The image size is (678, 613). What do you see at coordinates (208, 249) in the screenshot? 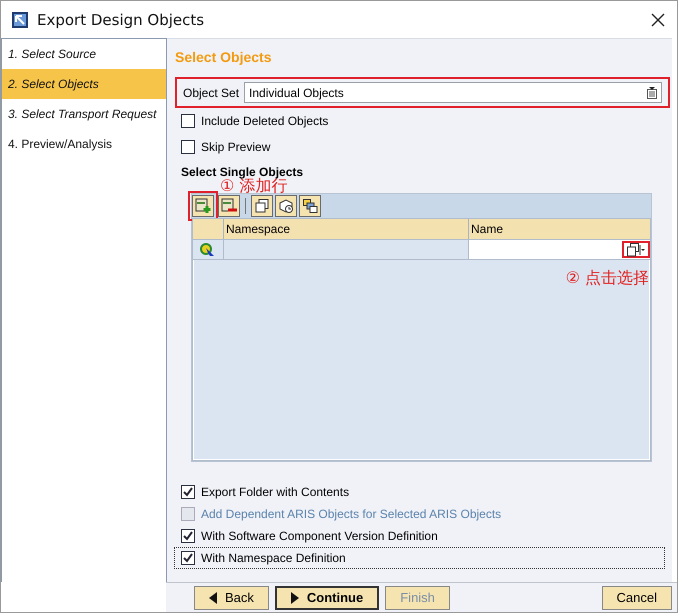
I see `row-selector-icon` at bounding box center [208, 249].